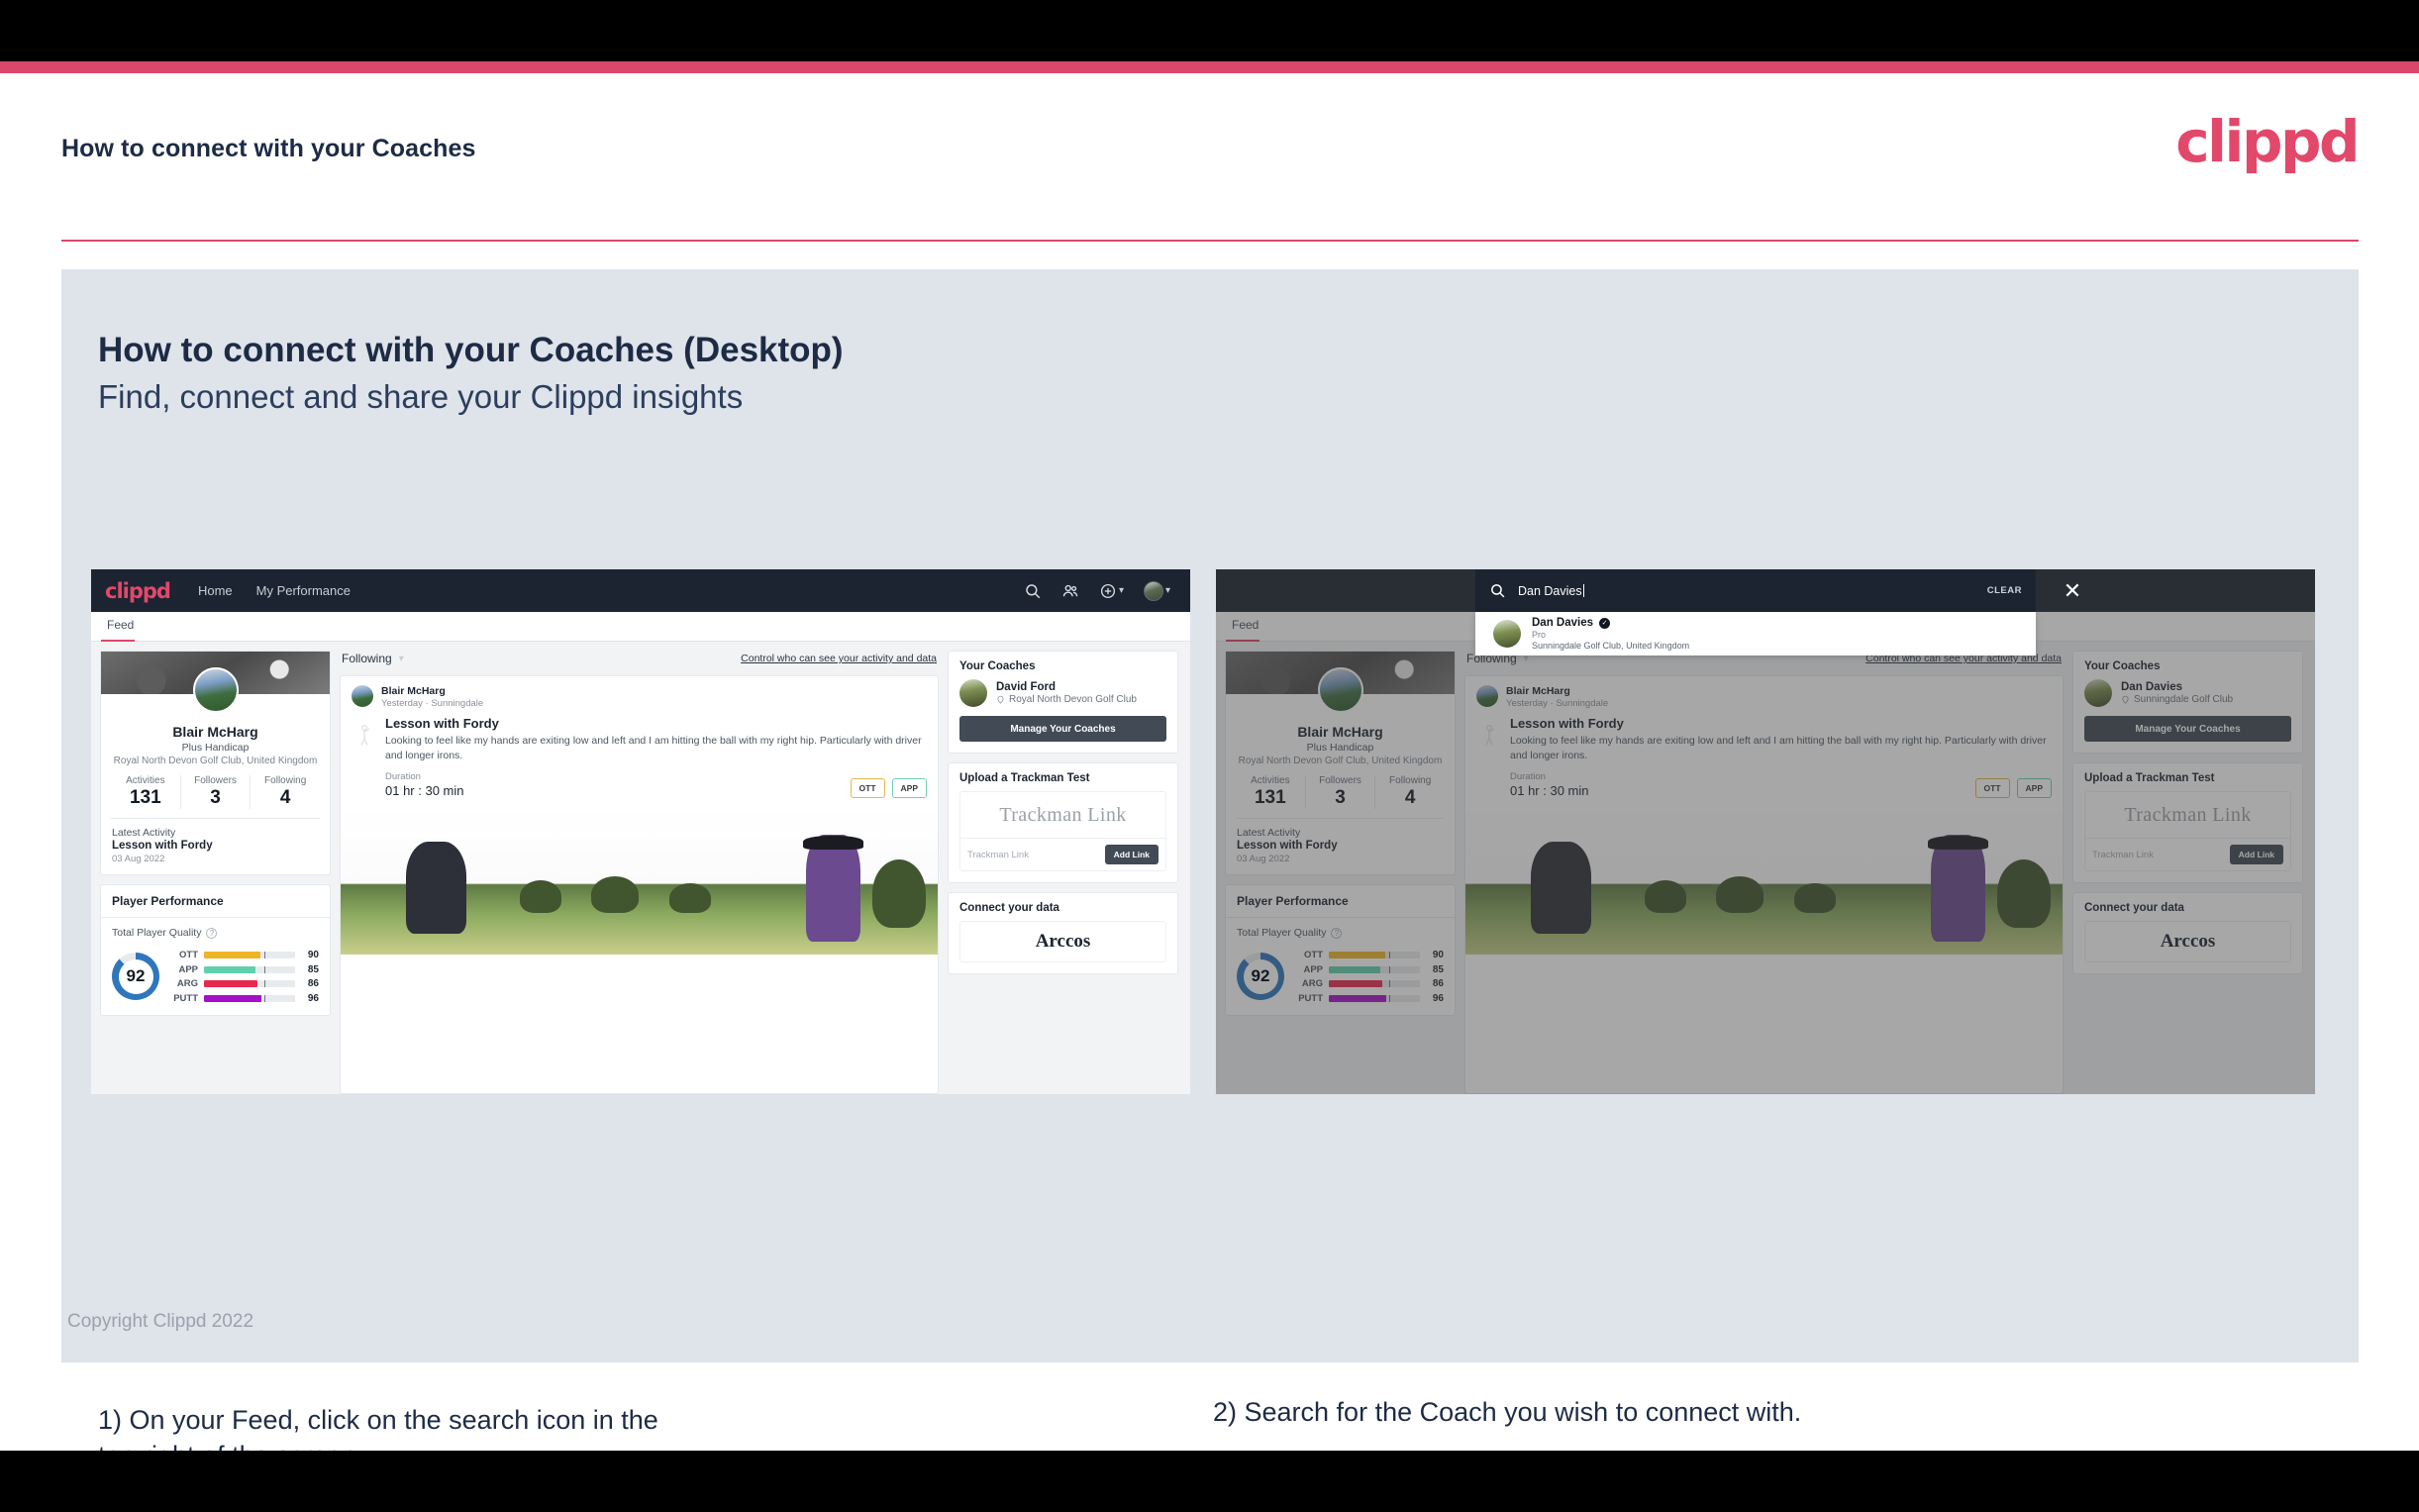 The image size is (2419, 1512). I want to click on stat-activities: Activities 131, so click(146, 792).